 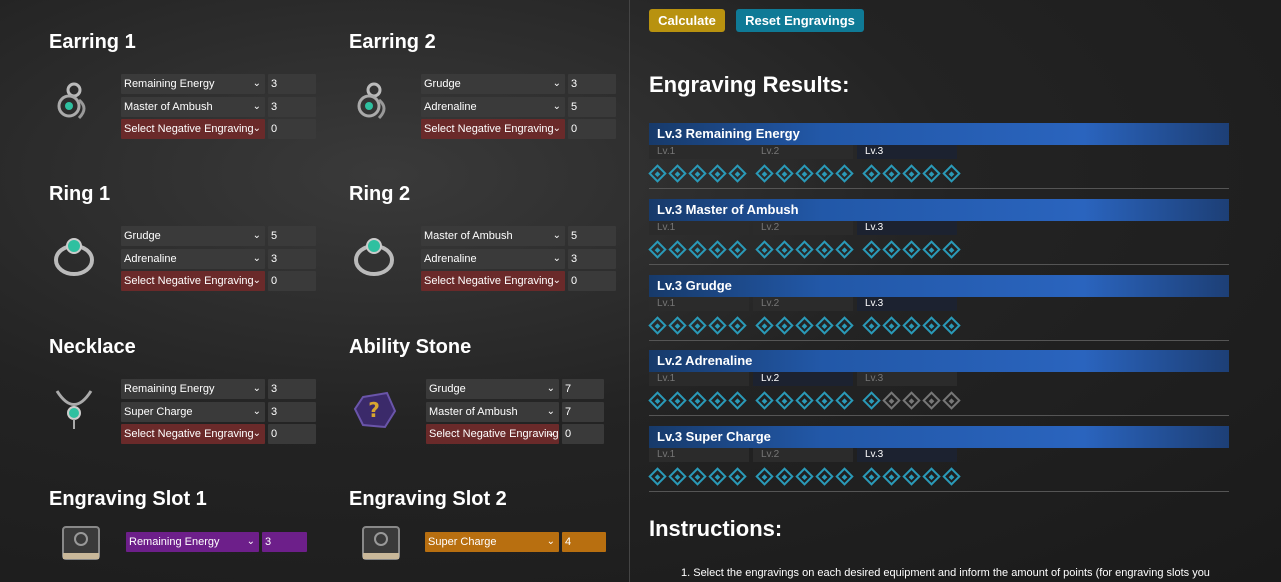 I want to click on engraving-result: Lv.3 Grudge Lv.1 Lv.2 Lv.3, so click(x=938, y=308).